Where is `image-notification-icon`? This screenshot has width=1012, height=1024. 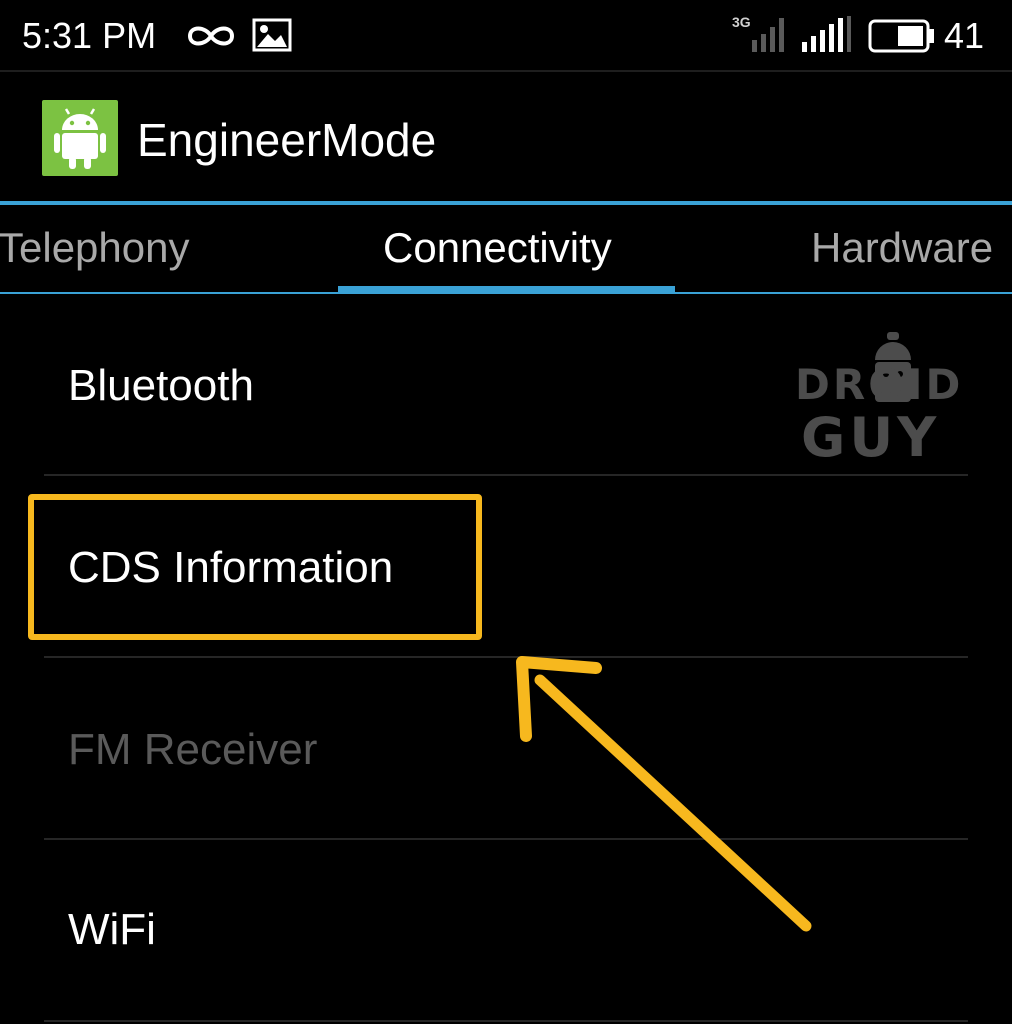
image-notification-icon is located at coordinates (272, 35).